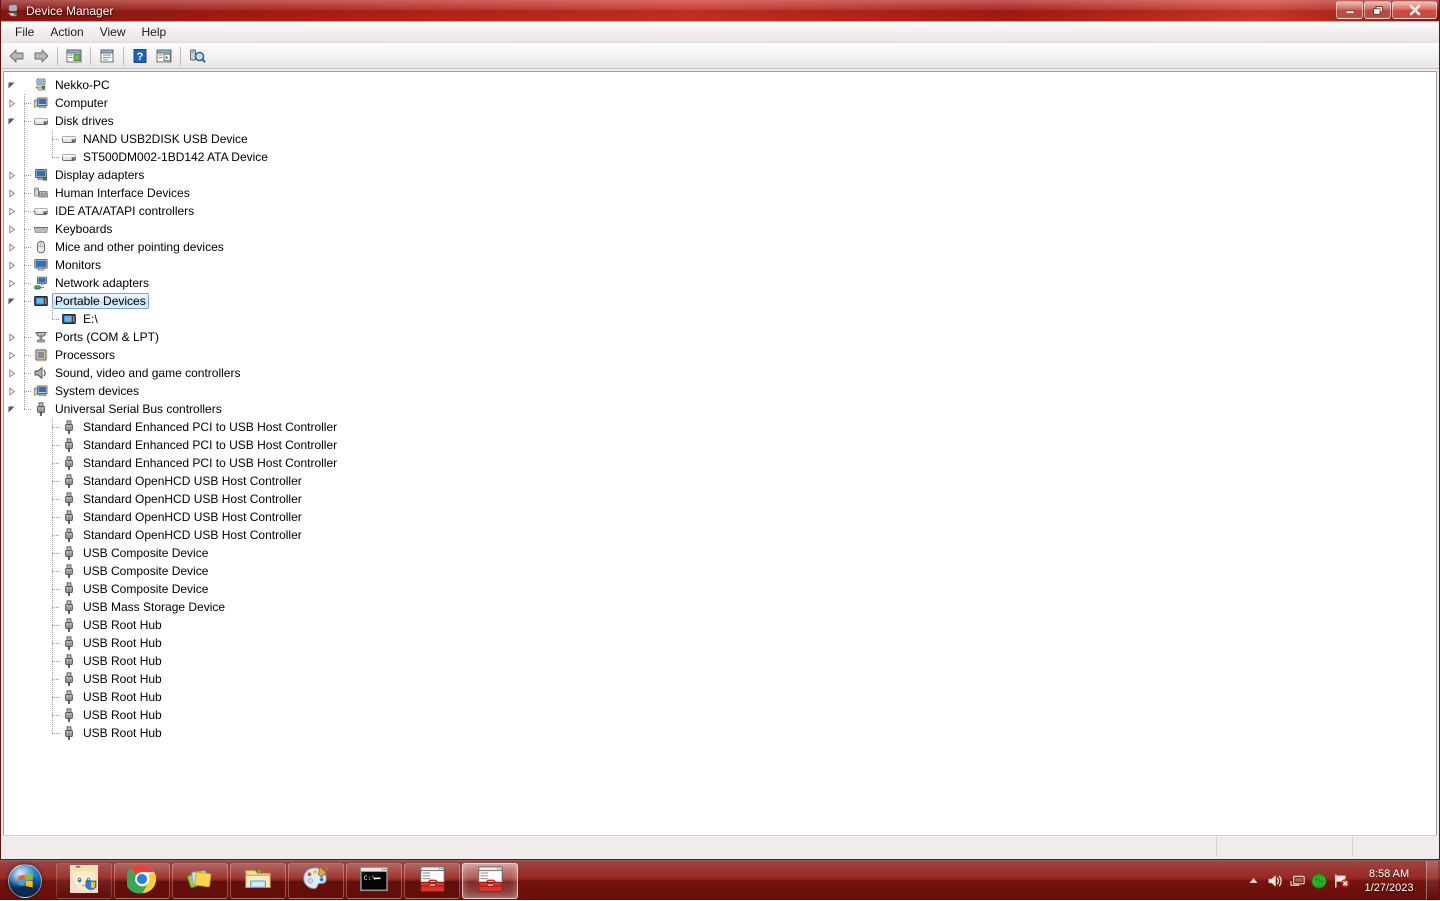  What do you see at coordinates (374, 881) in the screenshot?
I see `taskbar-item-command-prompt: C:\` at bounding box center [374, 881].